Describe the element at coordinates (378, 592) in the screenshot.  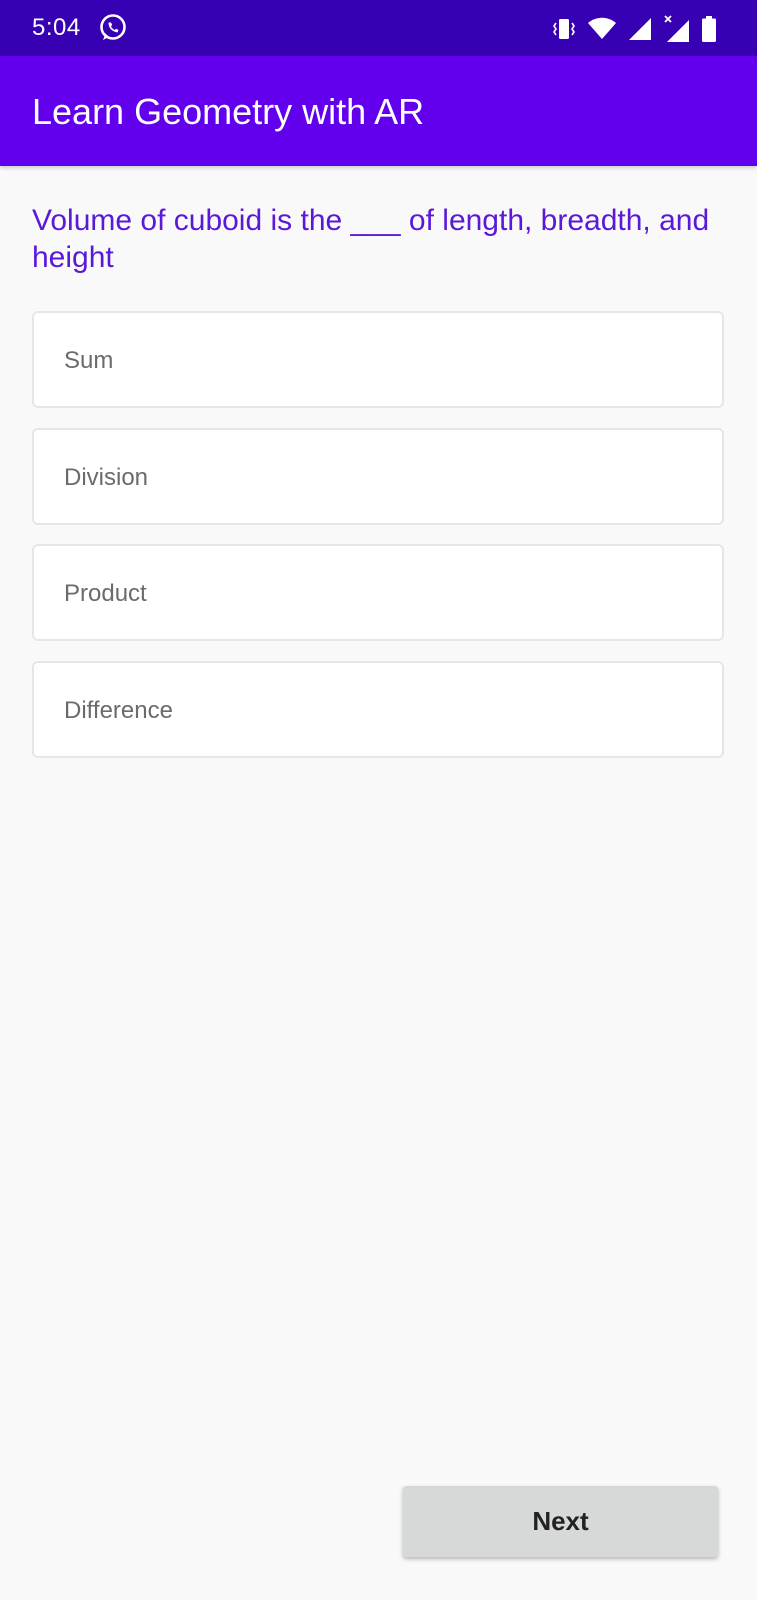
I see `option-product: Product` at that location.